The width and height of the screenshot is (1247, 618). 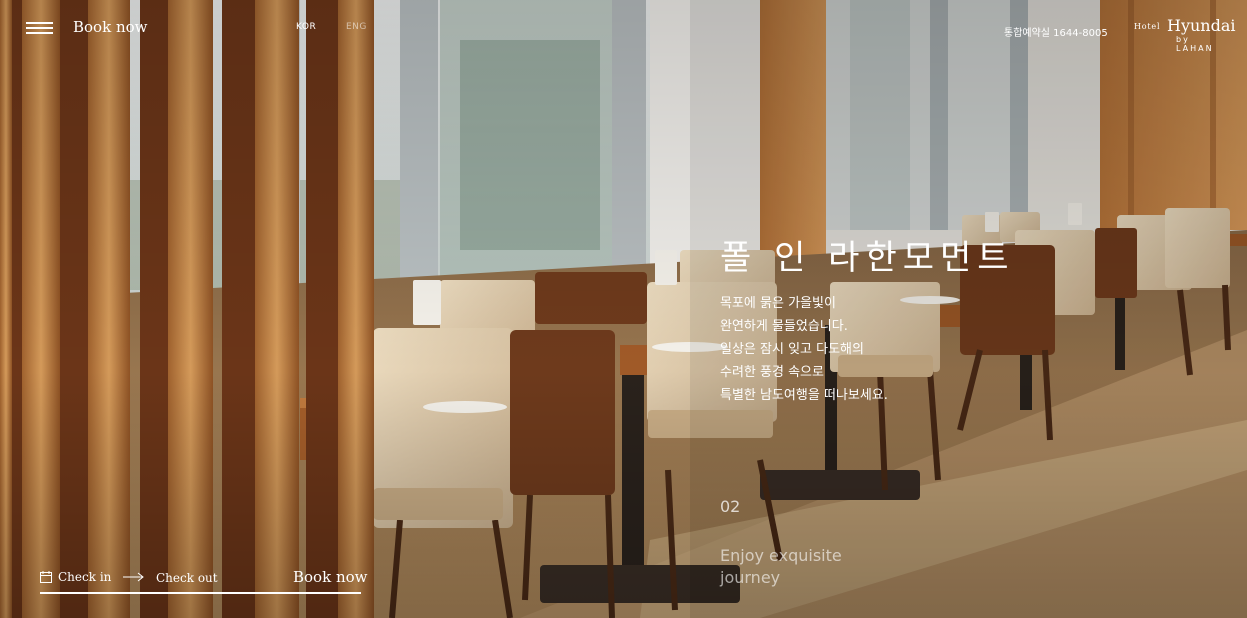 I want to click on hotel-logo: Hotel Hyundai by LAHAN, so click(x=1185, y=34).